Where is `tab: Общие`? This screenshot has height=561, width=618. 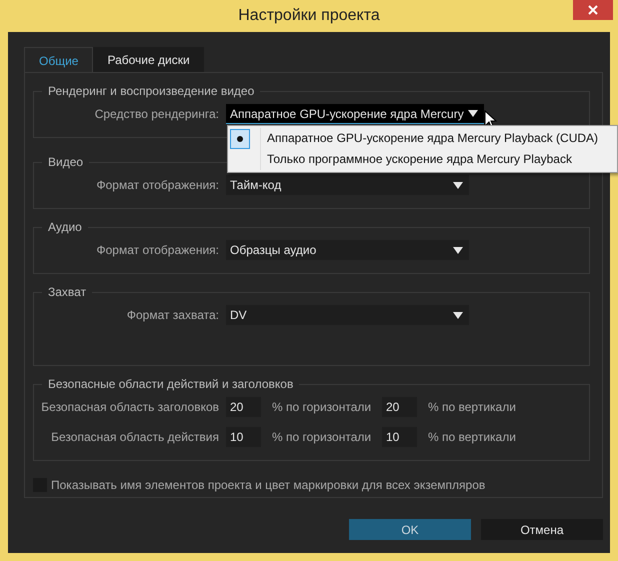
tab: Общие is located at coordinates (59, 60).